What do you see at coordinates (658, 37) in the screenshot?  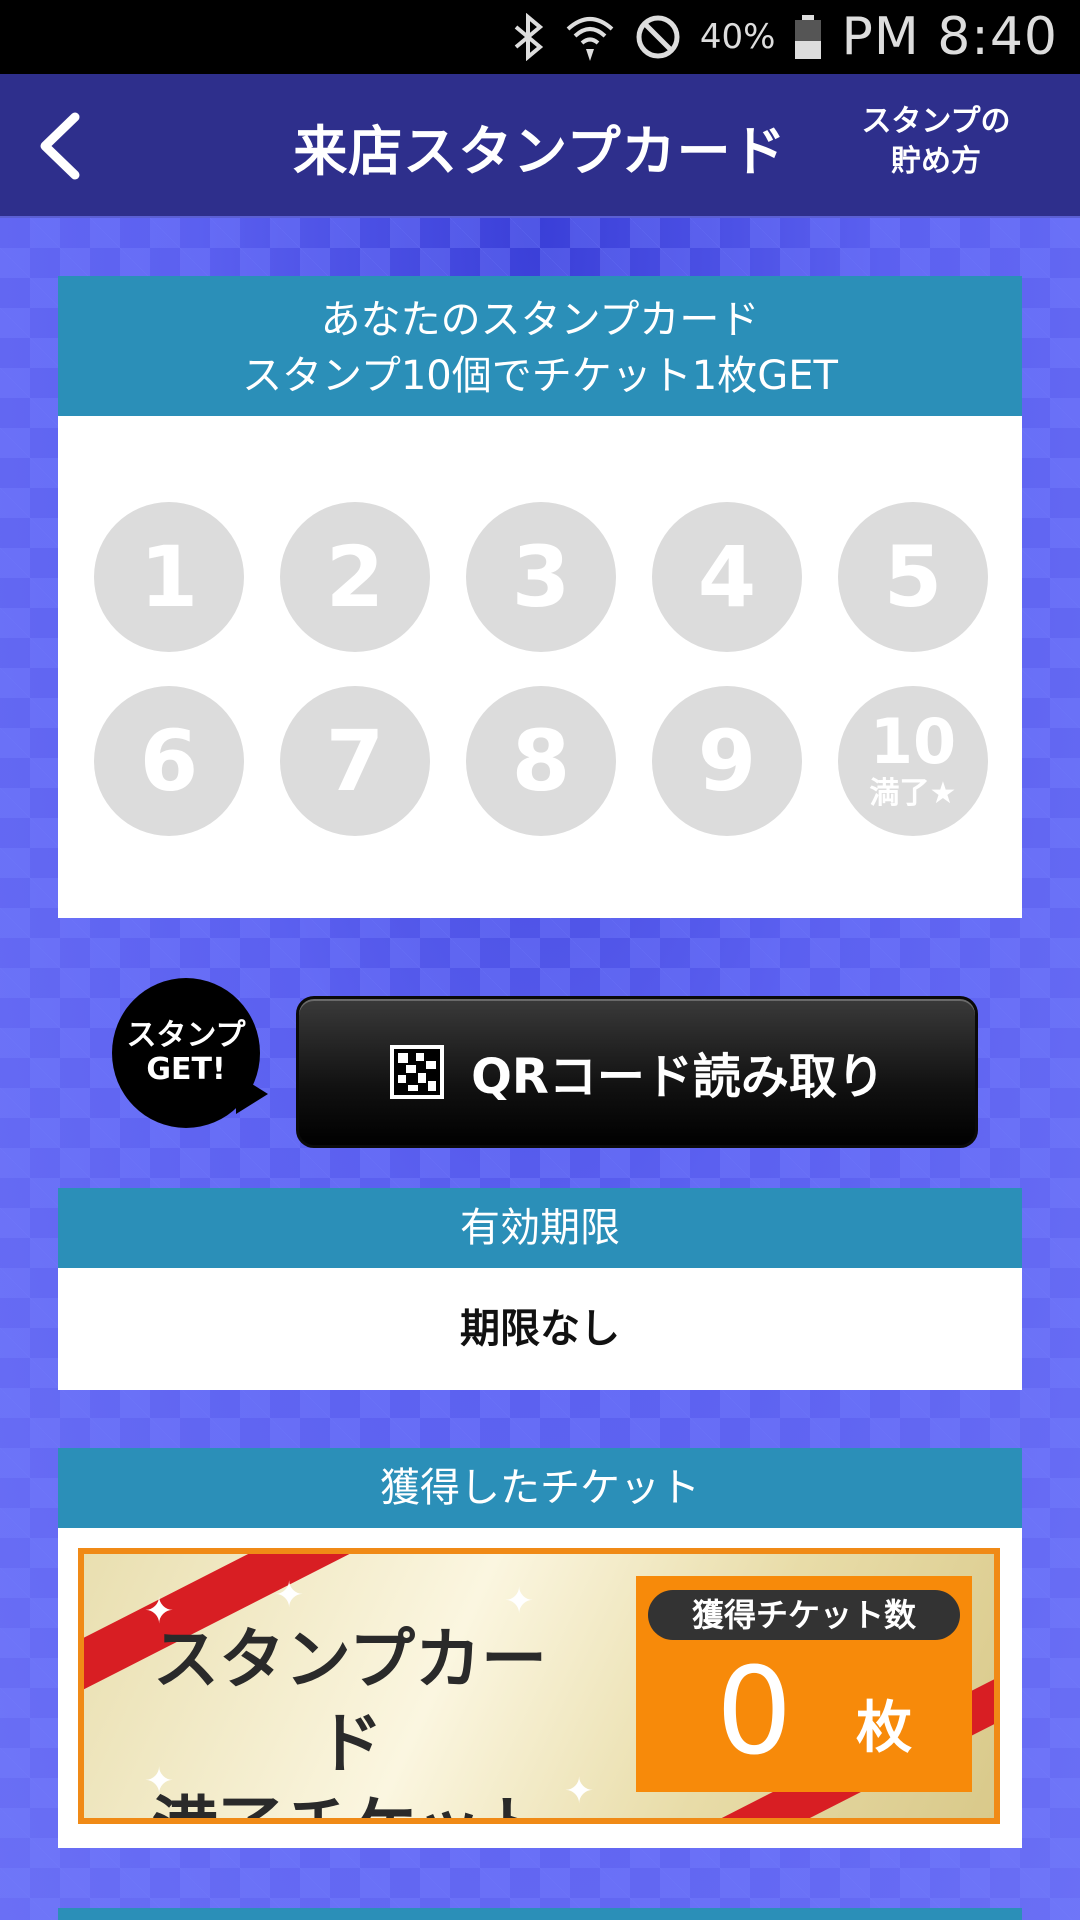 I see `do-not-disturb-icon` at bounding box center [658, 37].